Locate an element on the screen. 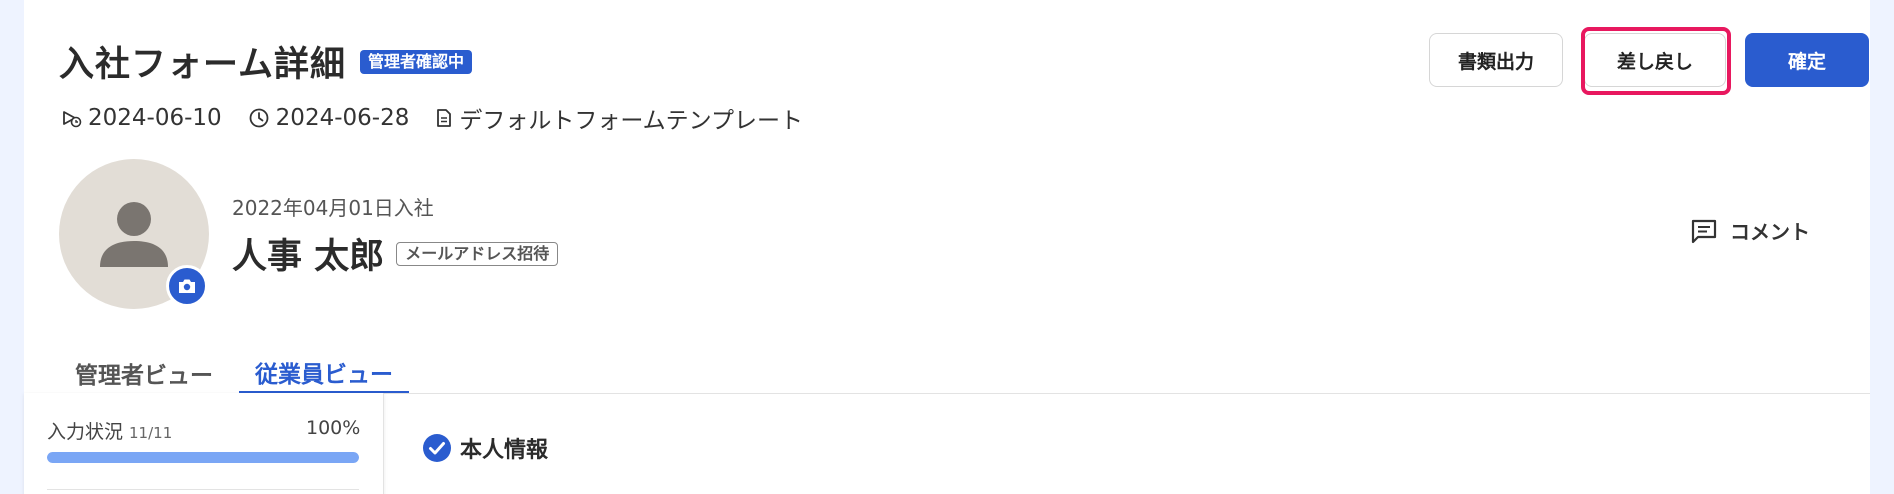 The width and height of the screenshot is (1894, 494). comment-button: コメント is located at coordinates (1750, 230).